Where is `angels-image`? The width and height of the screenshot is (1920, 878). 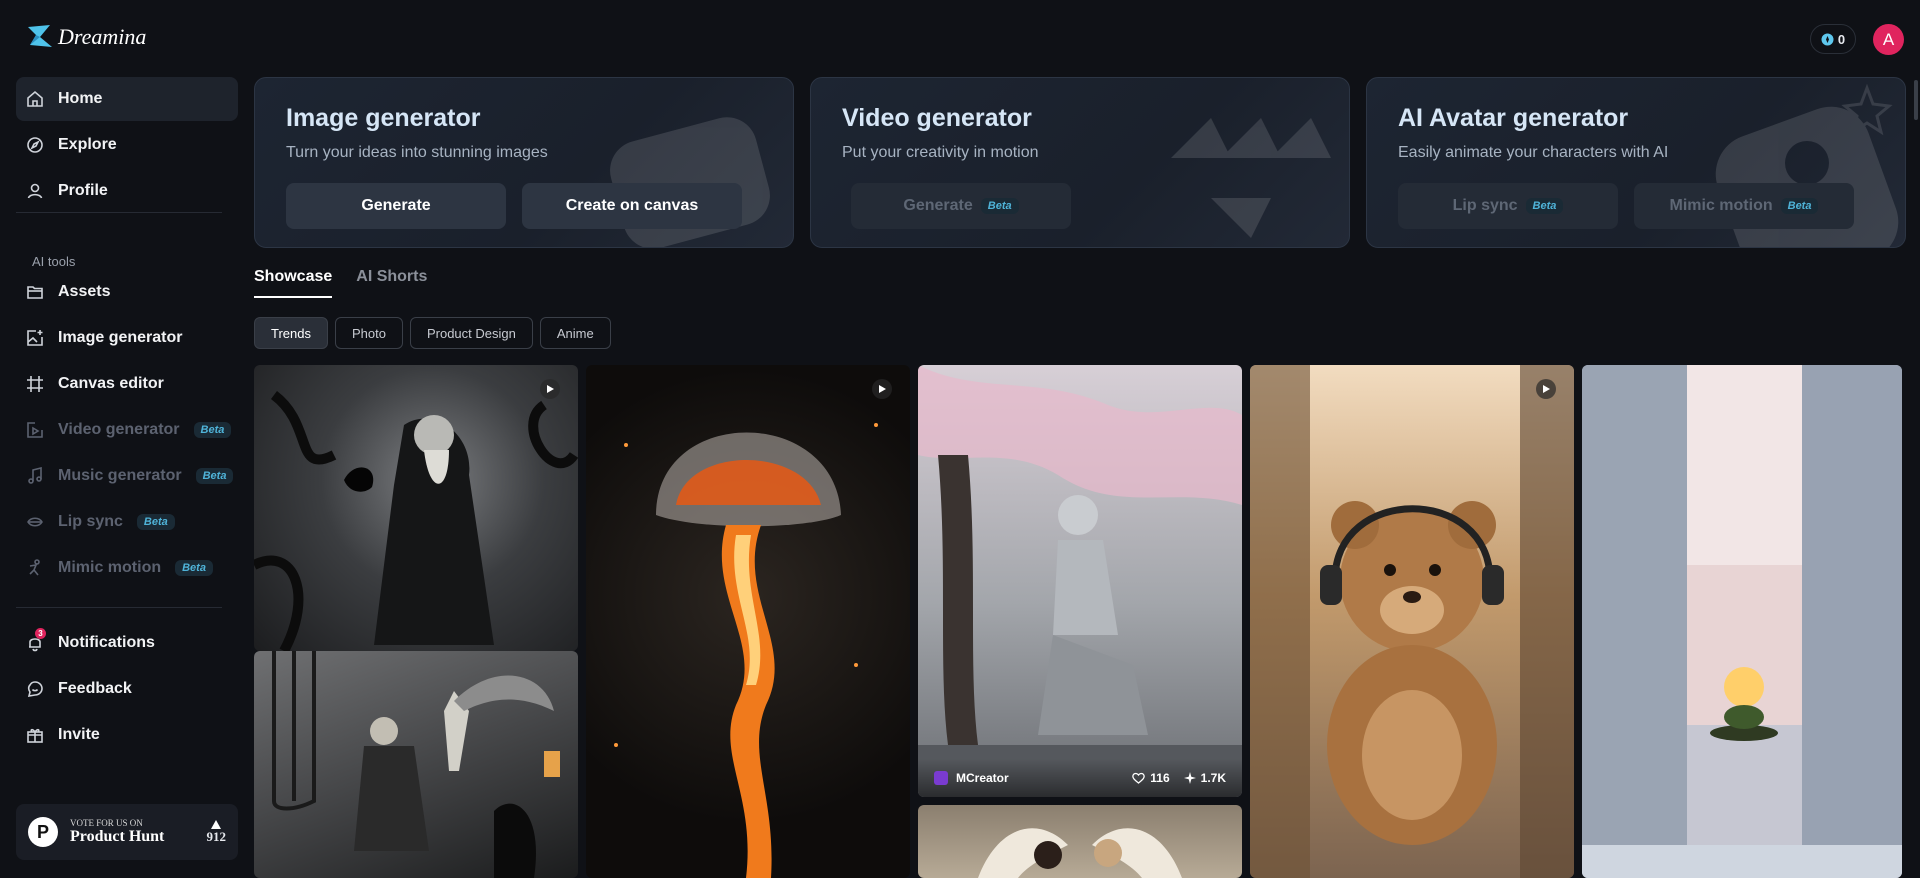
angels-image is located at coordinates (1080, 853).